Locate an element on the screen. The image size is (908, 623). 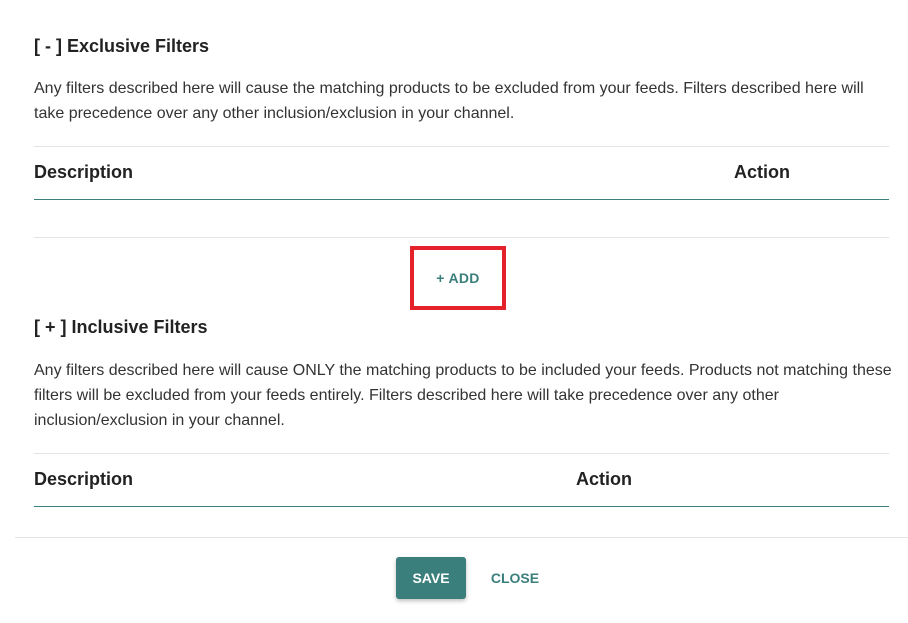
exclusive-col-description: Description is located at coordinates (84, 172).